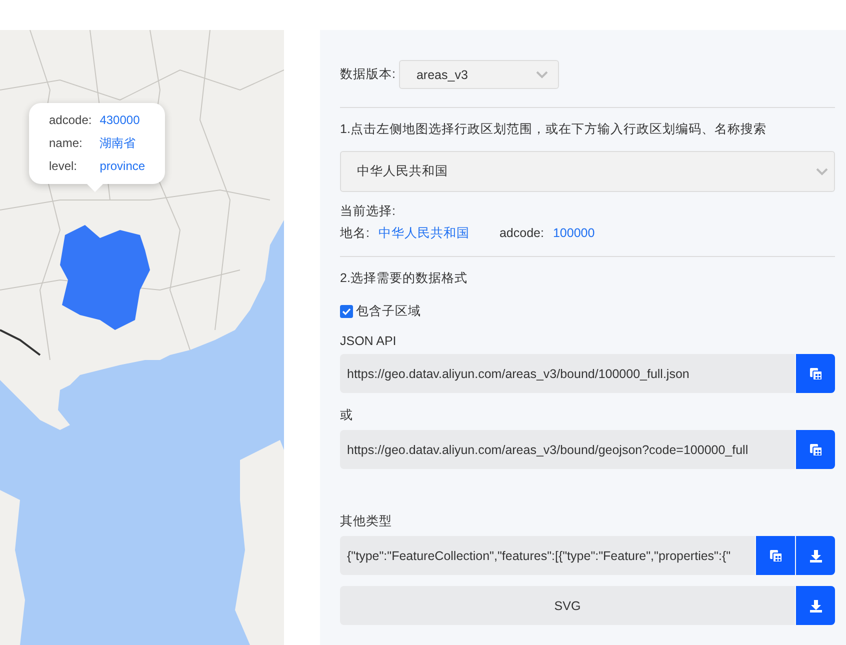  What do you see at coordinates (123, 166) in the screenshot?
I see `tooltip-value: province` at bounding box center [123, 166].